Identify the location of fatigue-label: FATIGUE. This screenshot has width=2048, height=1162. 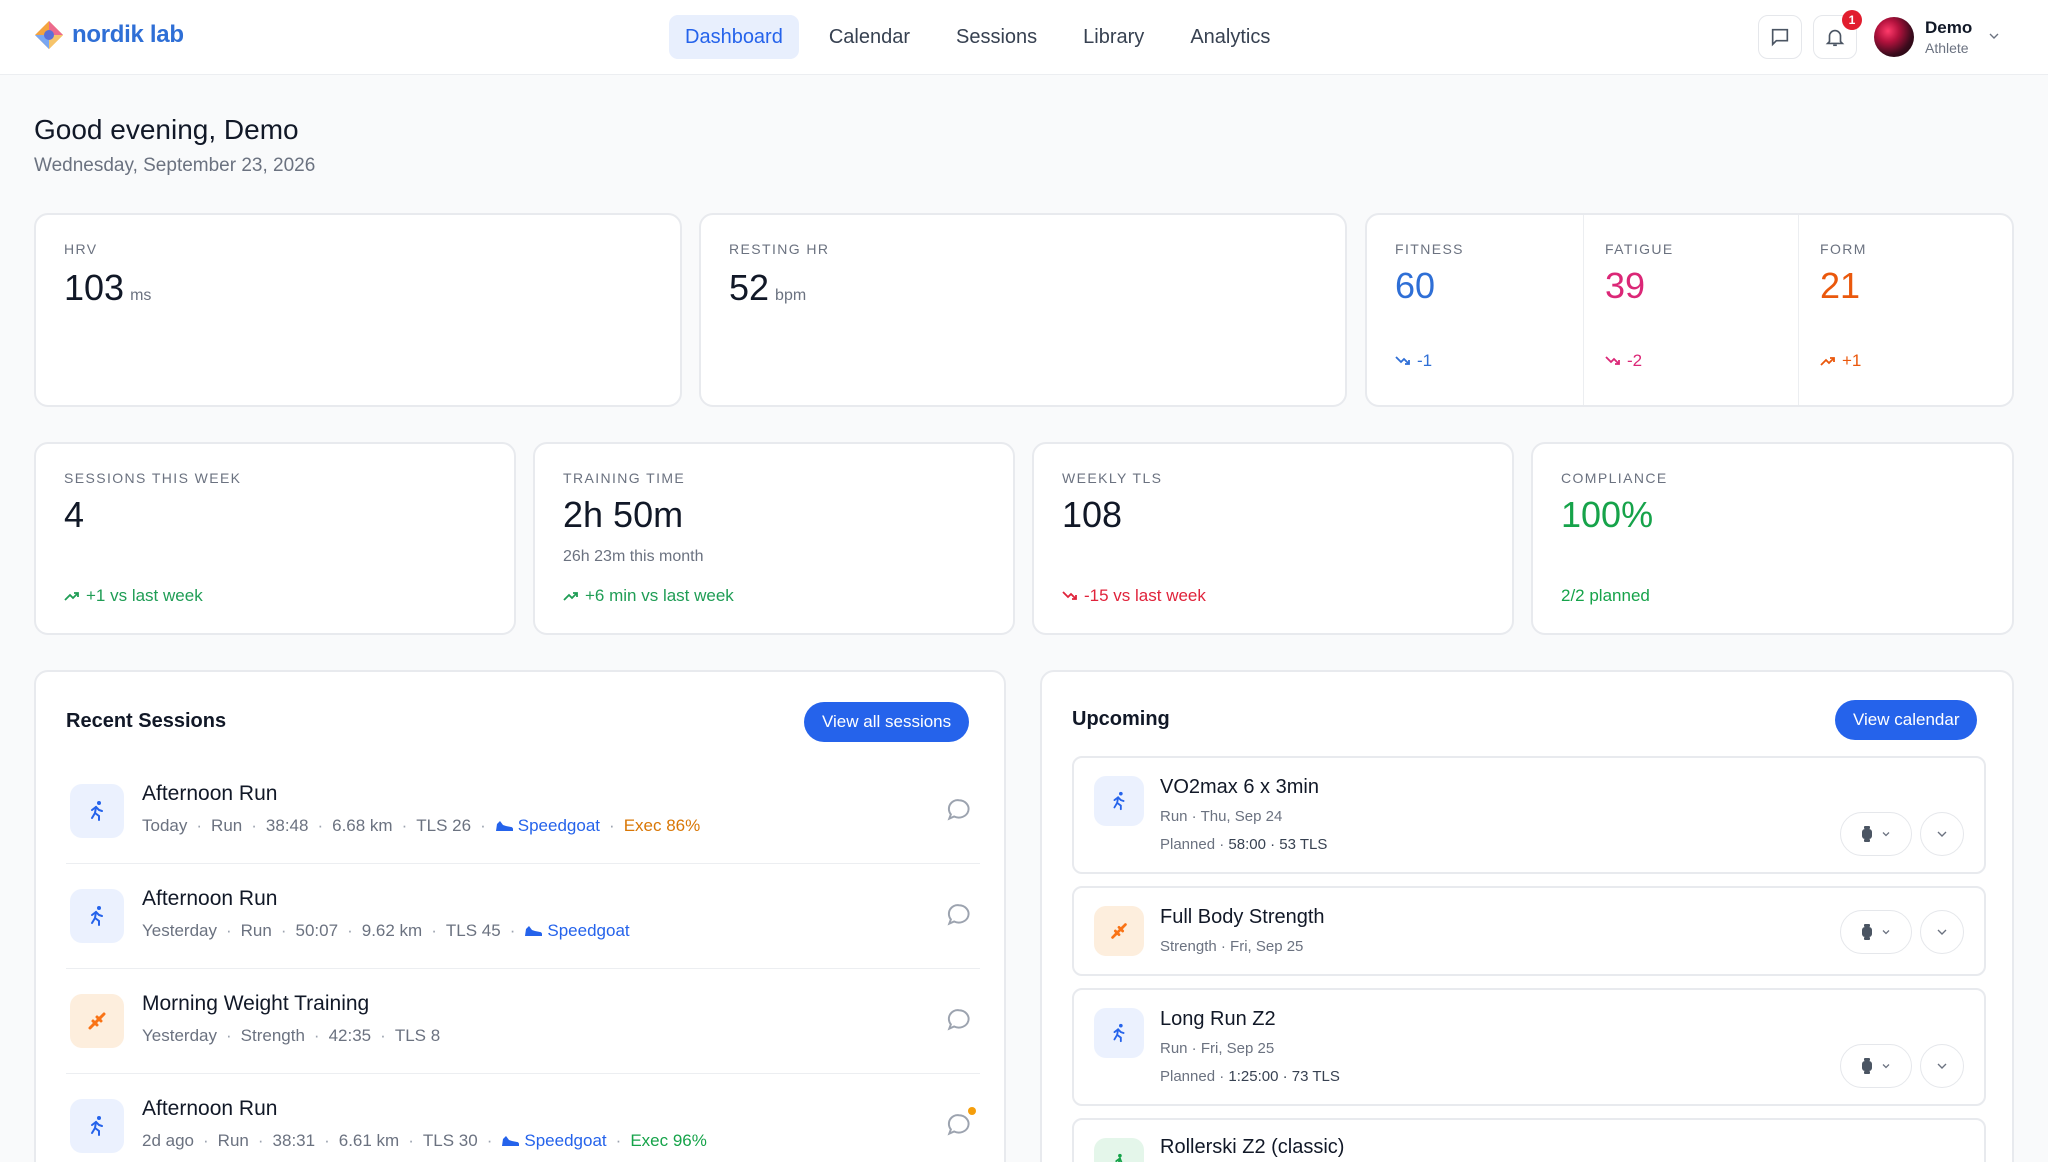
(1639, 249).